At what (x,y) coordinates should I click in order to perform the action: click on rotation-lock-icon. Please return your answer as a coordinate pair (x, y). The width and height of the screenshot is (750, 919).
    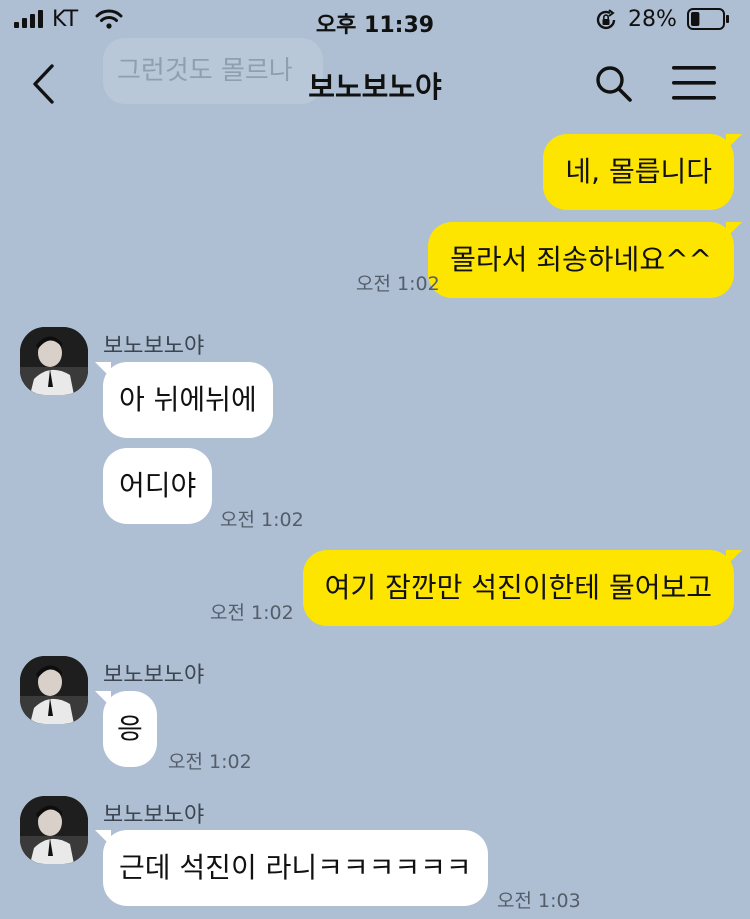
    Looking at the image, I should click on (606, 19).